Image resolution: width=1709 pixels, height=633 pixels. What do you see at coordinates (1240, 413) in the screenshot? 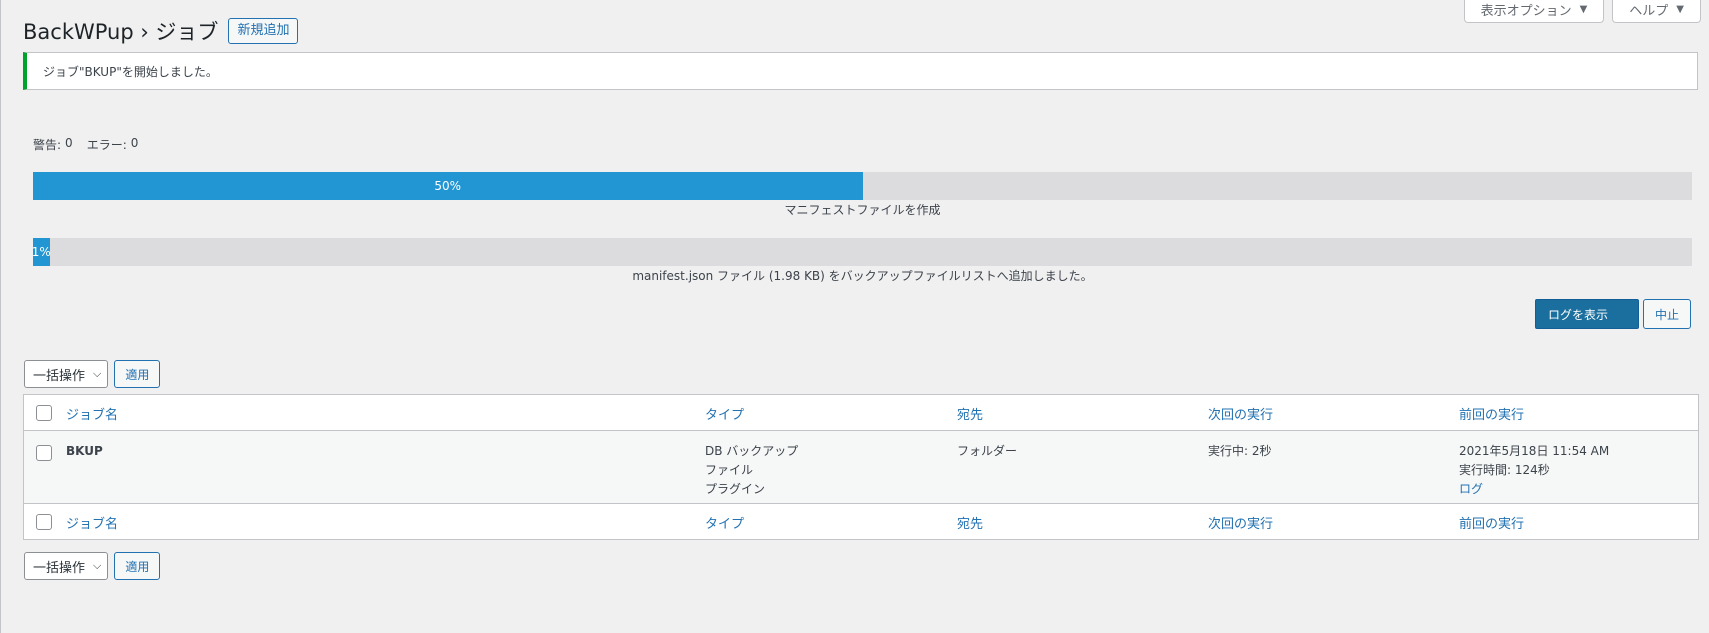
I see `column-header-next-run: 次回の実行` at bounding box center [1240, 413].